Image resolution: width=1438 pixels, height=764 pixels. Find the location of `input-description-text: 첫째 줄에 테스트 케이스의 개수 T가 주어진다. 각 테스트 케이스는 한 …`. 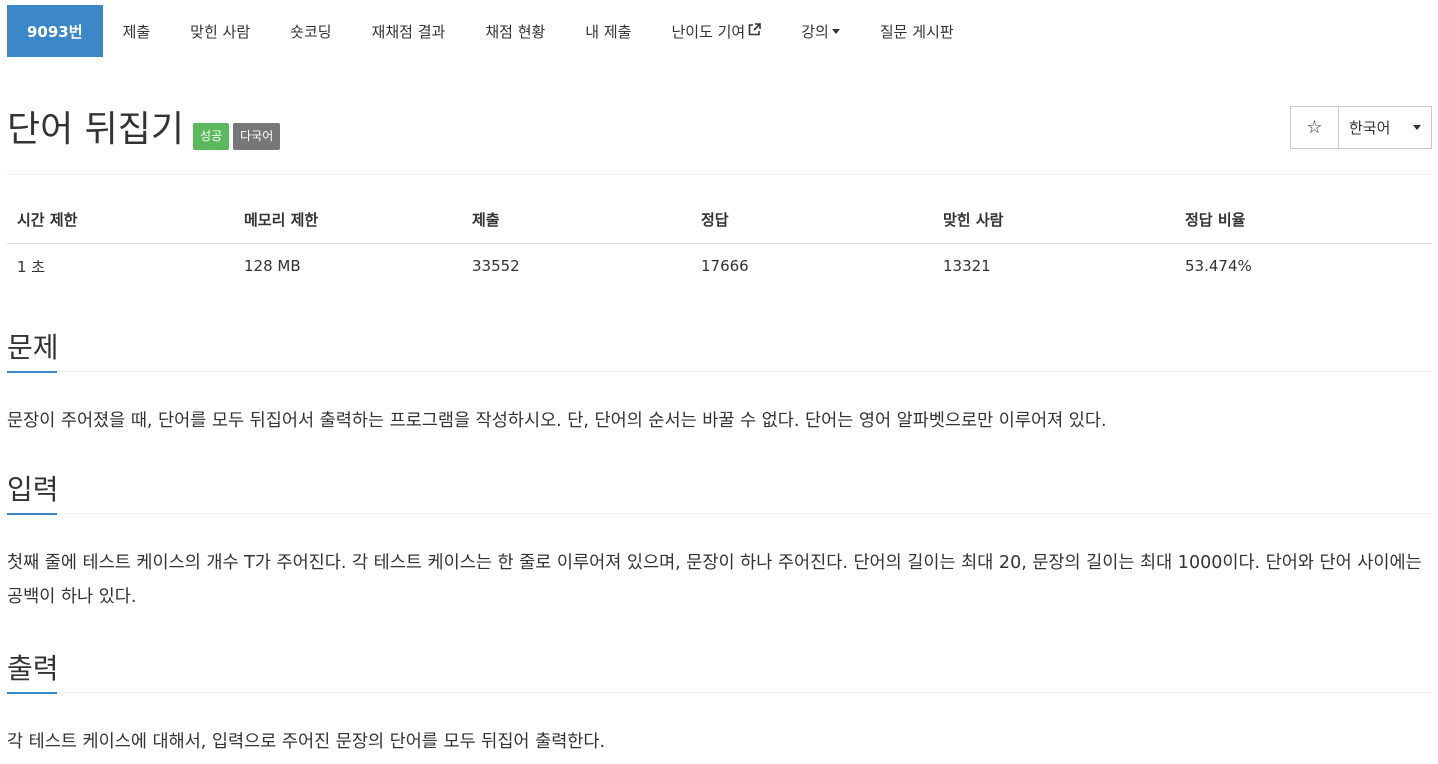

input-description-text: 첫째 줄에 테스트 케이스의 개수 T가 주어진다. 각 테스트 케이스는 한 … is located at coordinates (714, 580).